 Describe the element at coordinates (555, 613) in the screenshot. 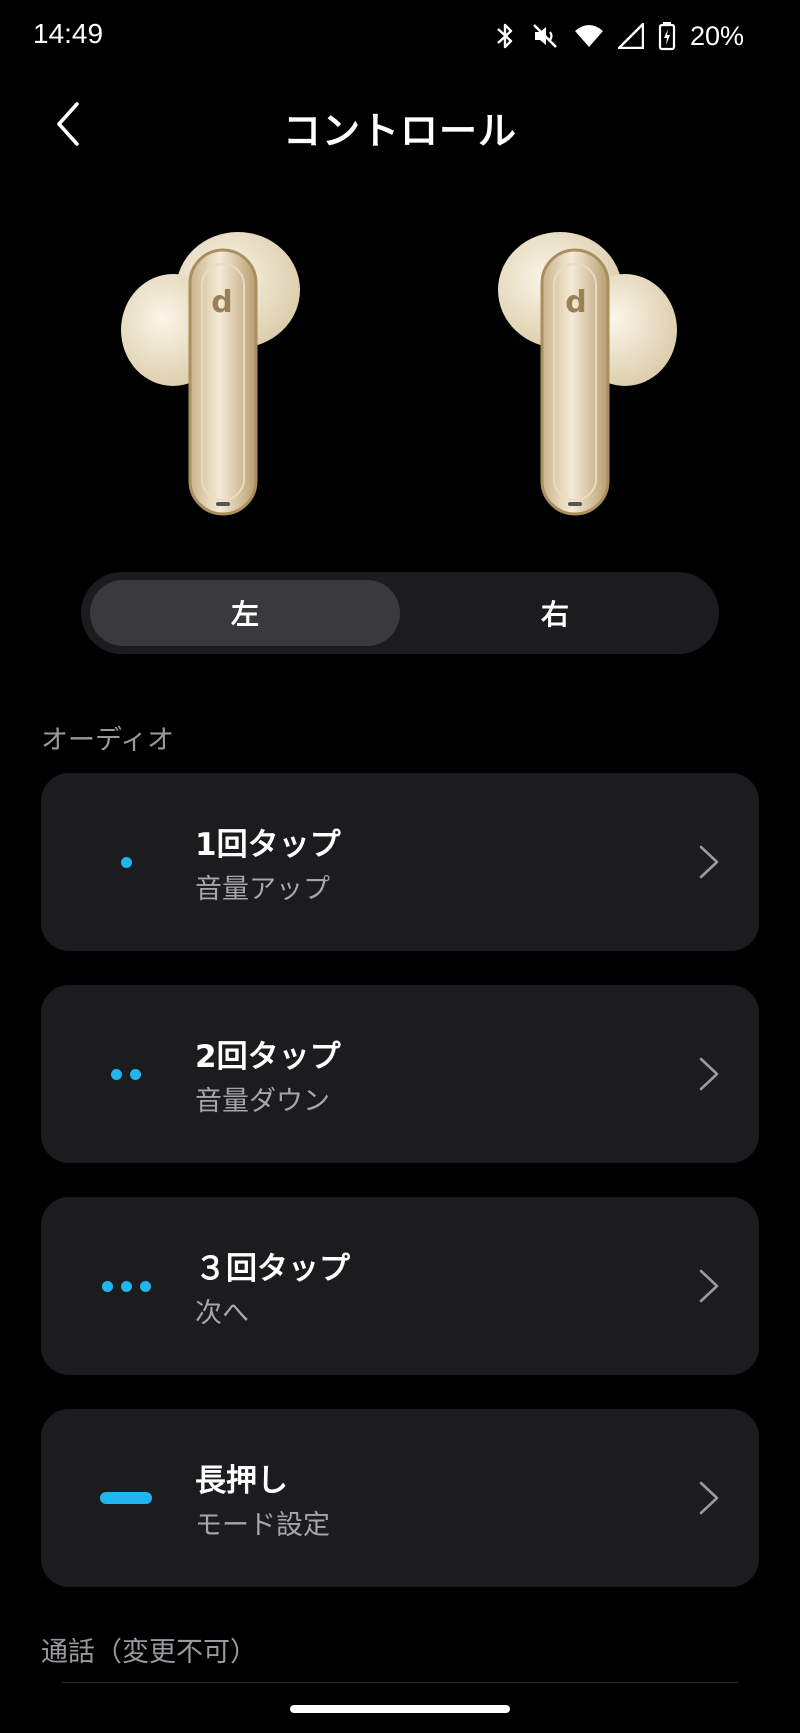

I see `segment-right: 右` at that location.